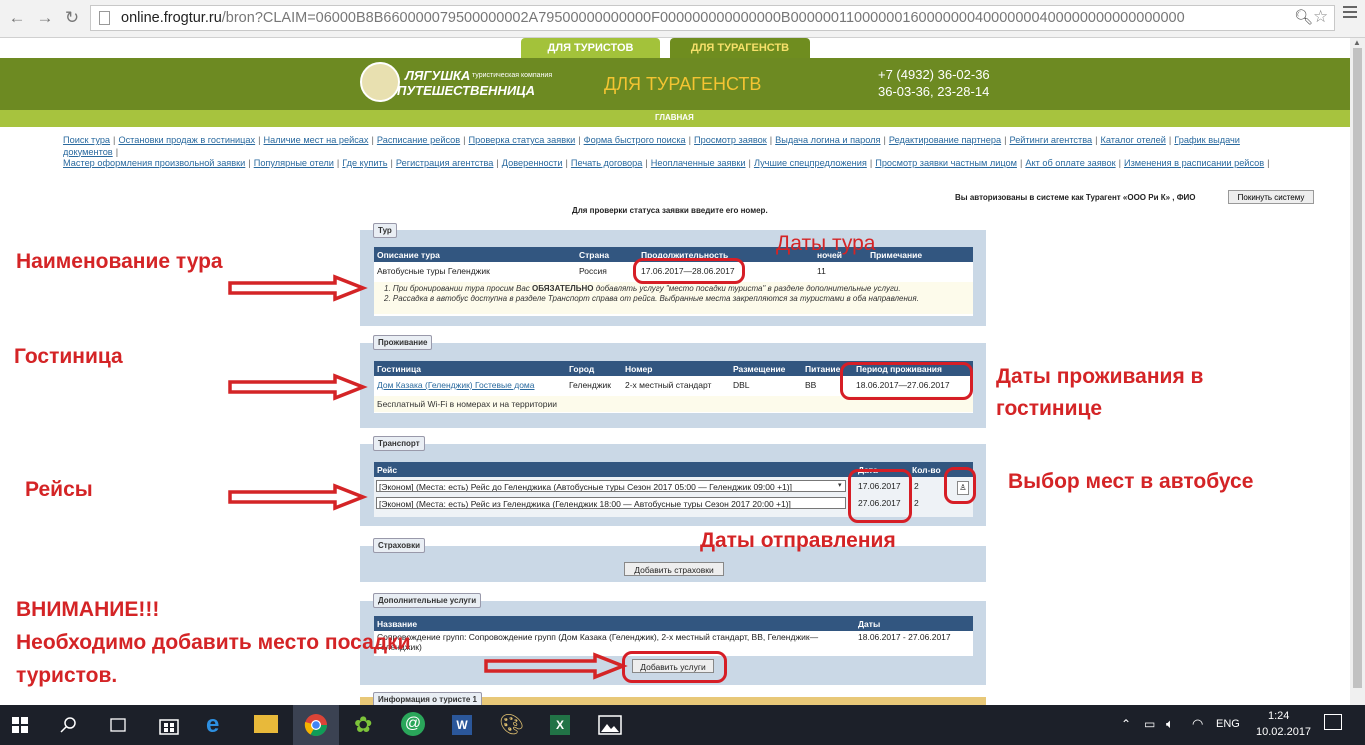  I want to click on oval-stay-dates, so click(906, 381).